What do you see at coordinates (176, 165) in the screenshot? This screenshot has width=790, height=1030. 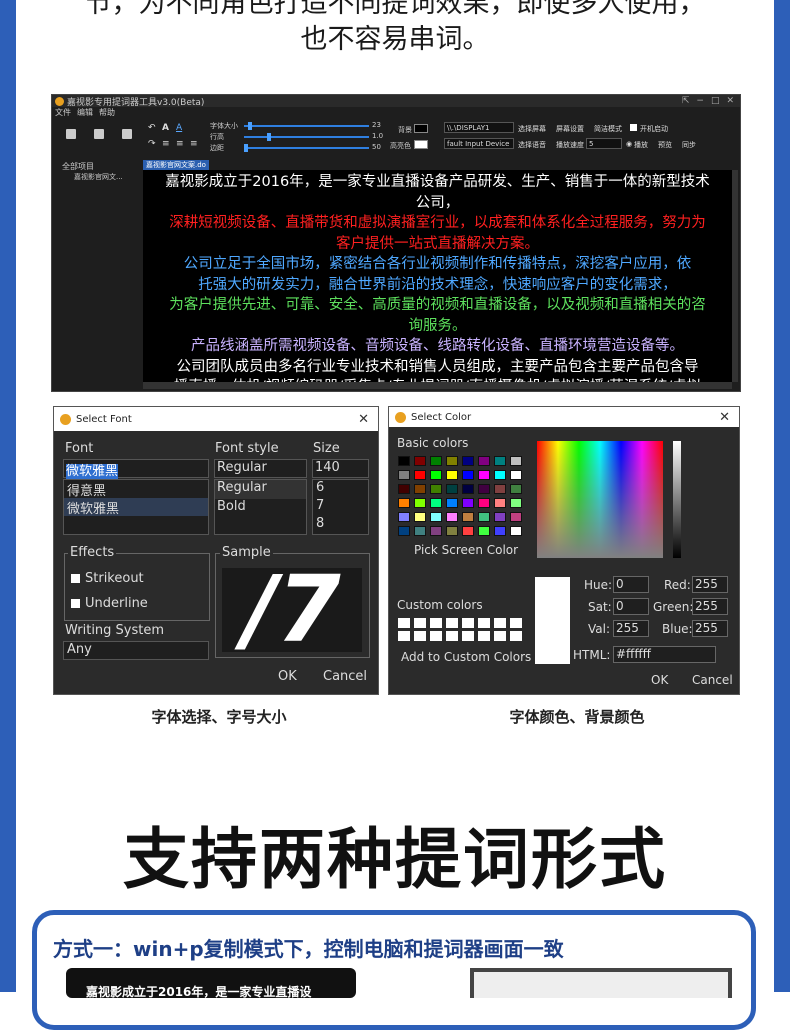 I see `document-tab: 嘉视影官网文案.do` at bounding box center [176, 165].